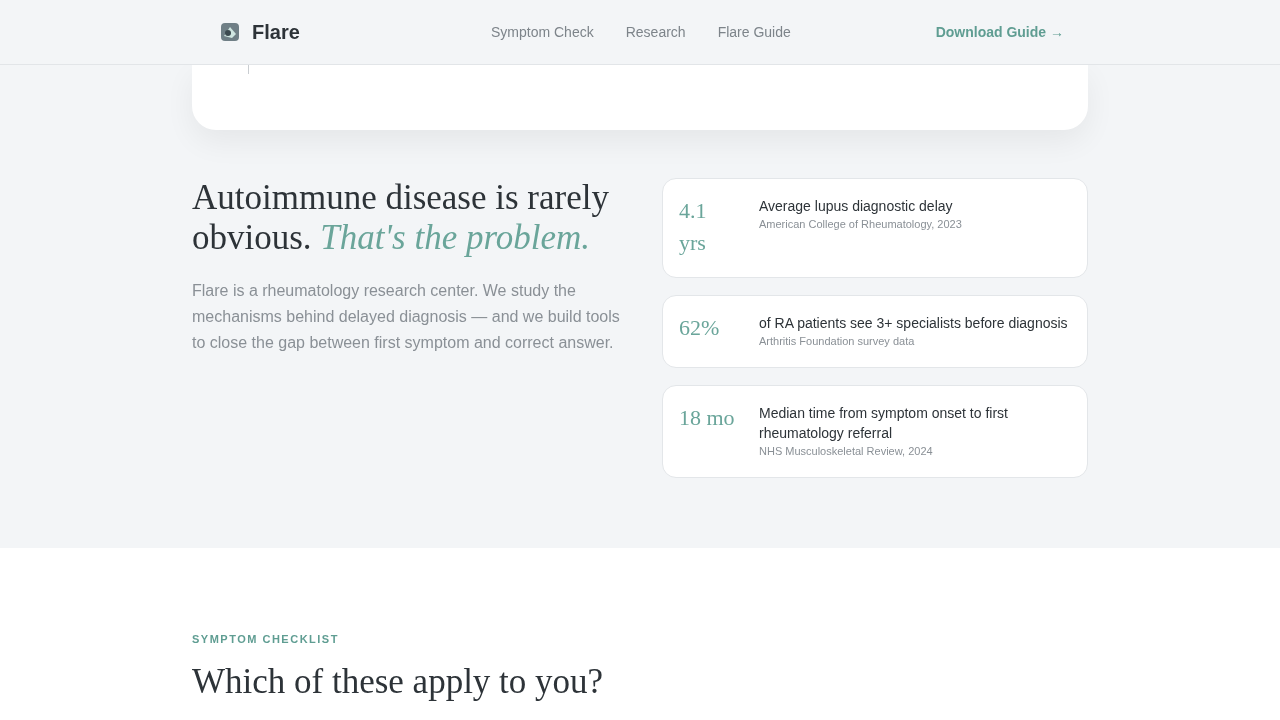 Image resolution: width=1280 pixels, height=720 pixels. I want to click on stat-source: American College of Rheumatology, 2023, so click(861, 224).